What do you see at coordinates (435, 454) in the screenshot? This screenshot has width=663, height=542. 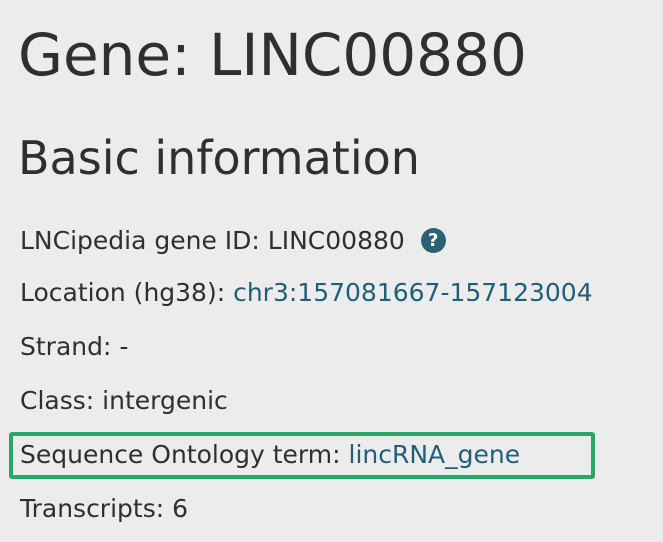 I see `sequence-ontology-link: lincRNA_gene` at bounding box center [435, 454].